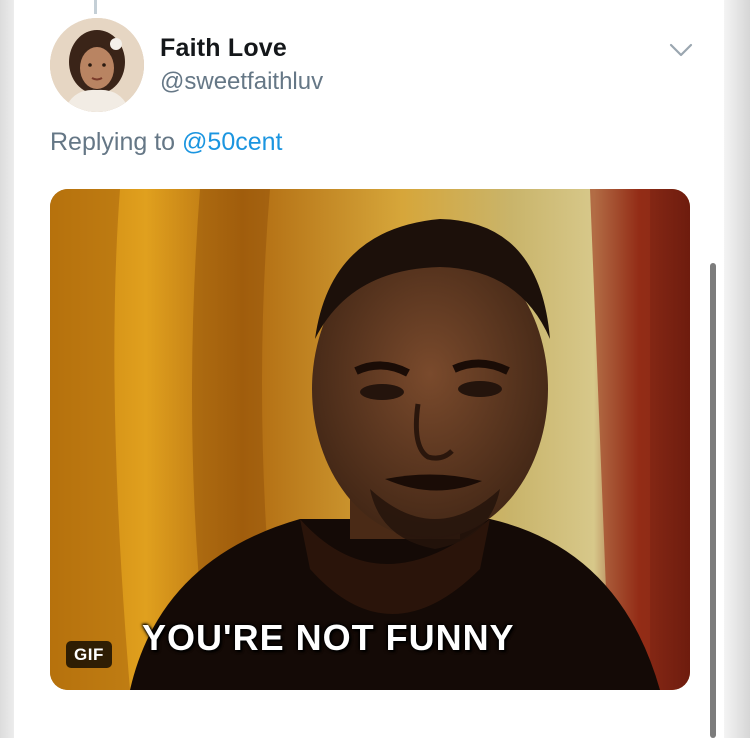  I want to click on right-edge, so click(737, 369).